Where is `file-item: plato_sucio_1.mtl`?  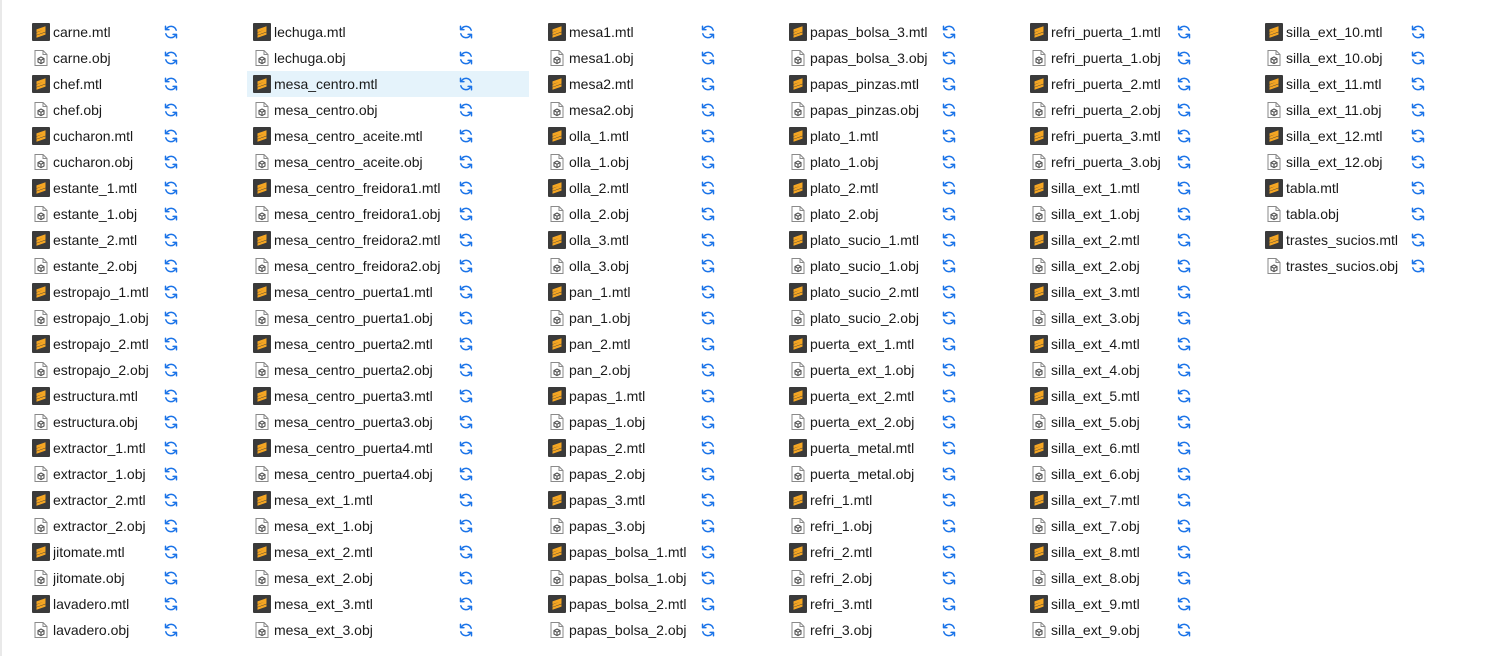
file-item: plato_sucio_1.mtl is located at coordinates (862, 240).